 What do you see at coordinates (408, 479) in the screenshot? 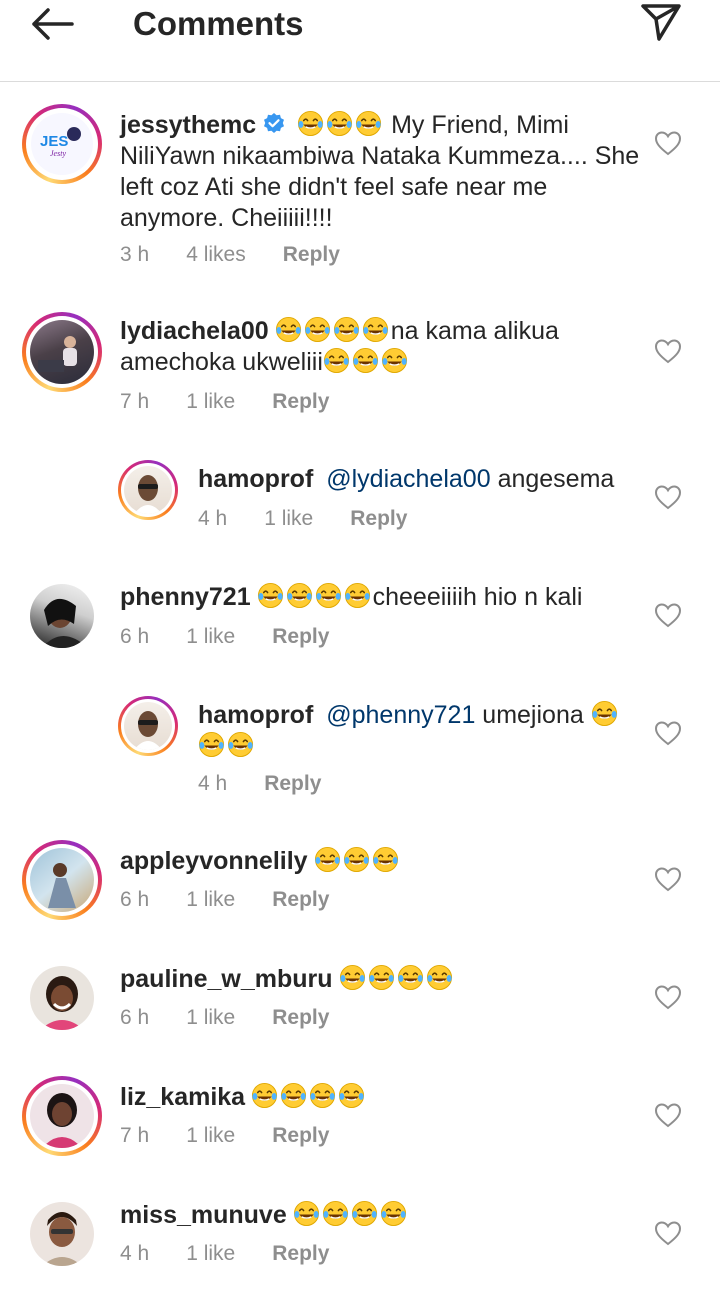
I see `mention-link: @lydiachela00` at bounding box center [408, 479].